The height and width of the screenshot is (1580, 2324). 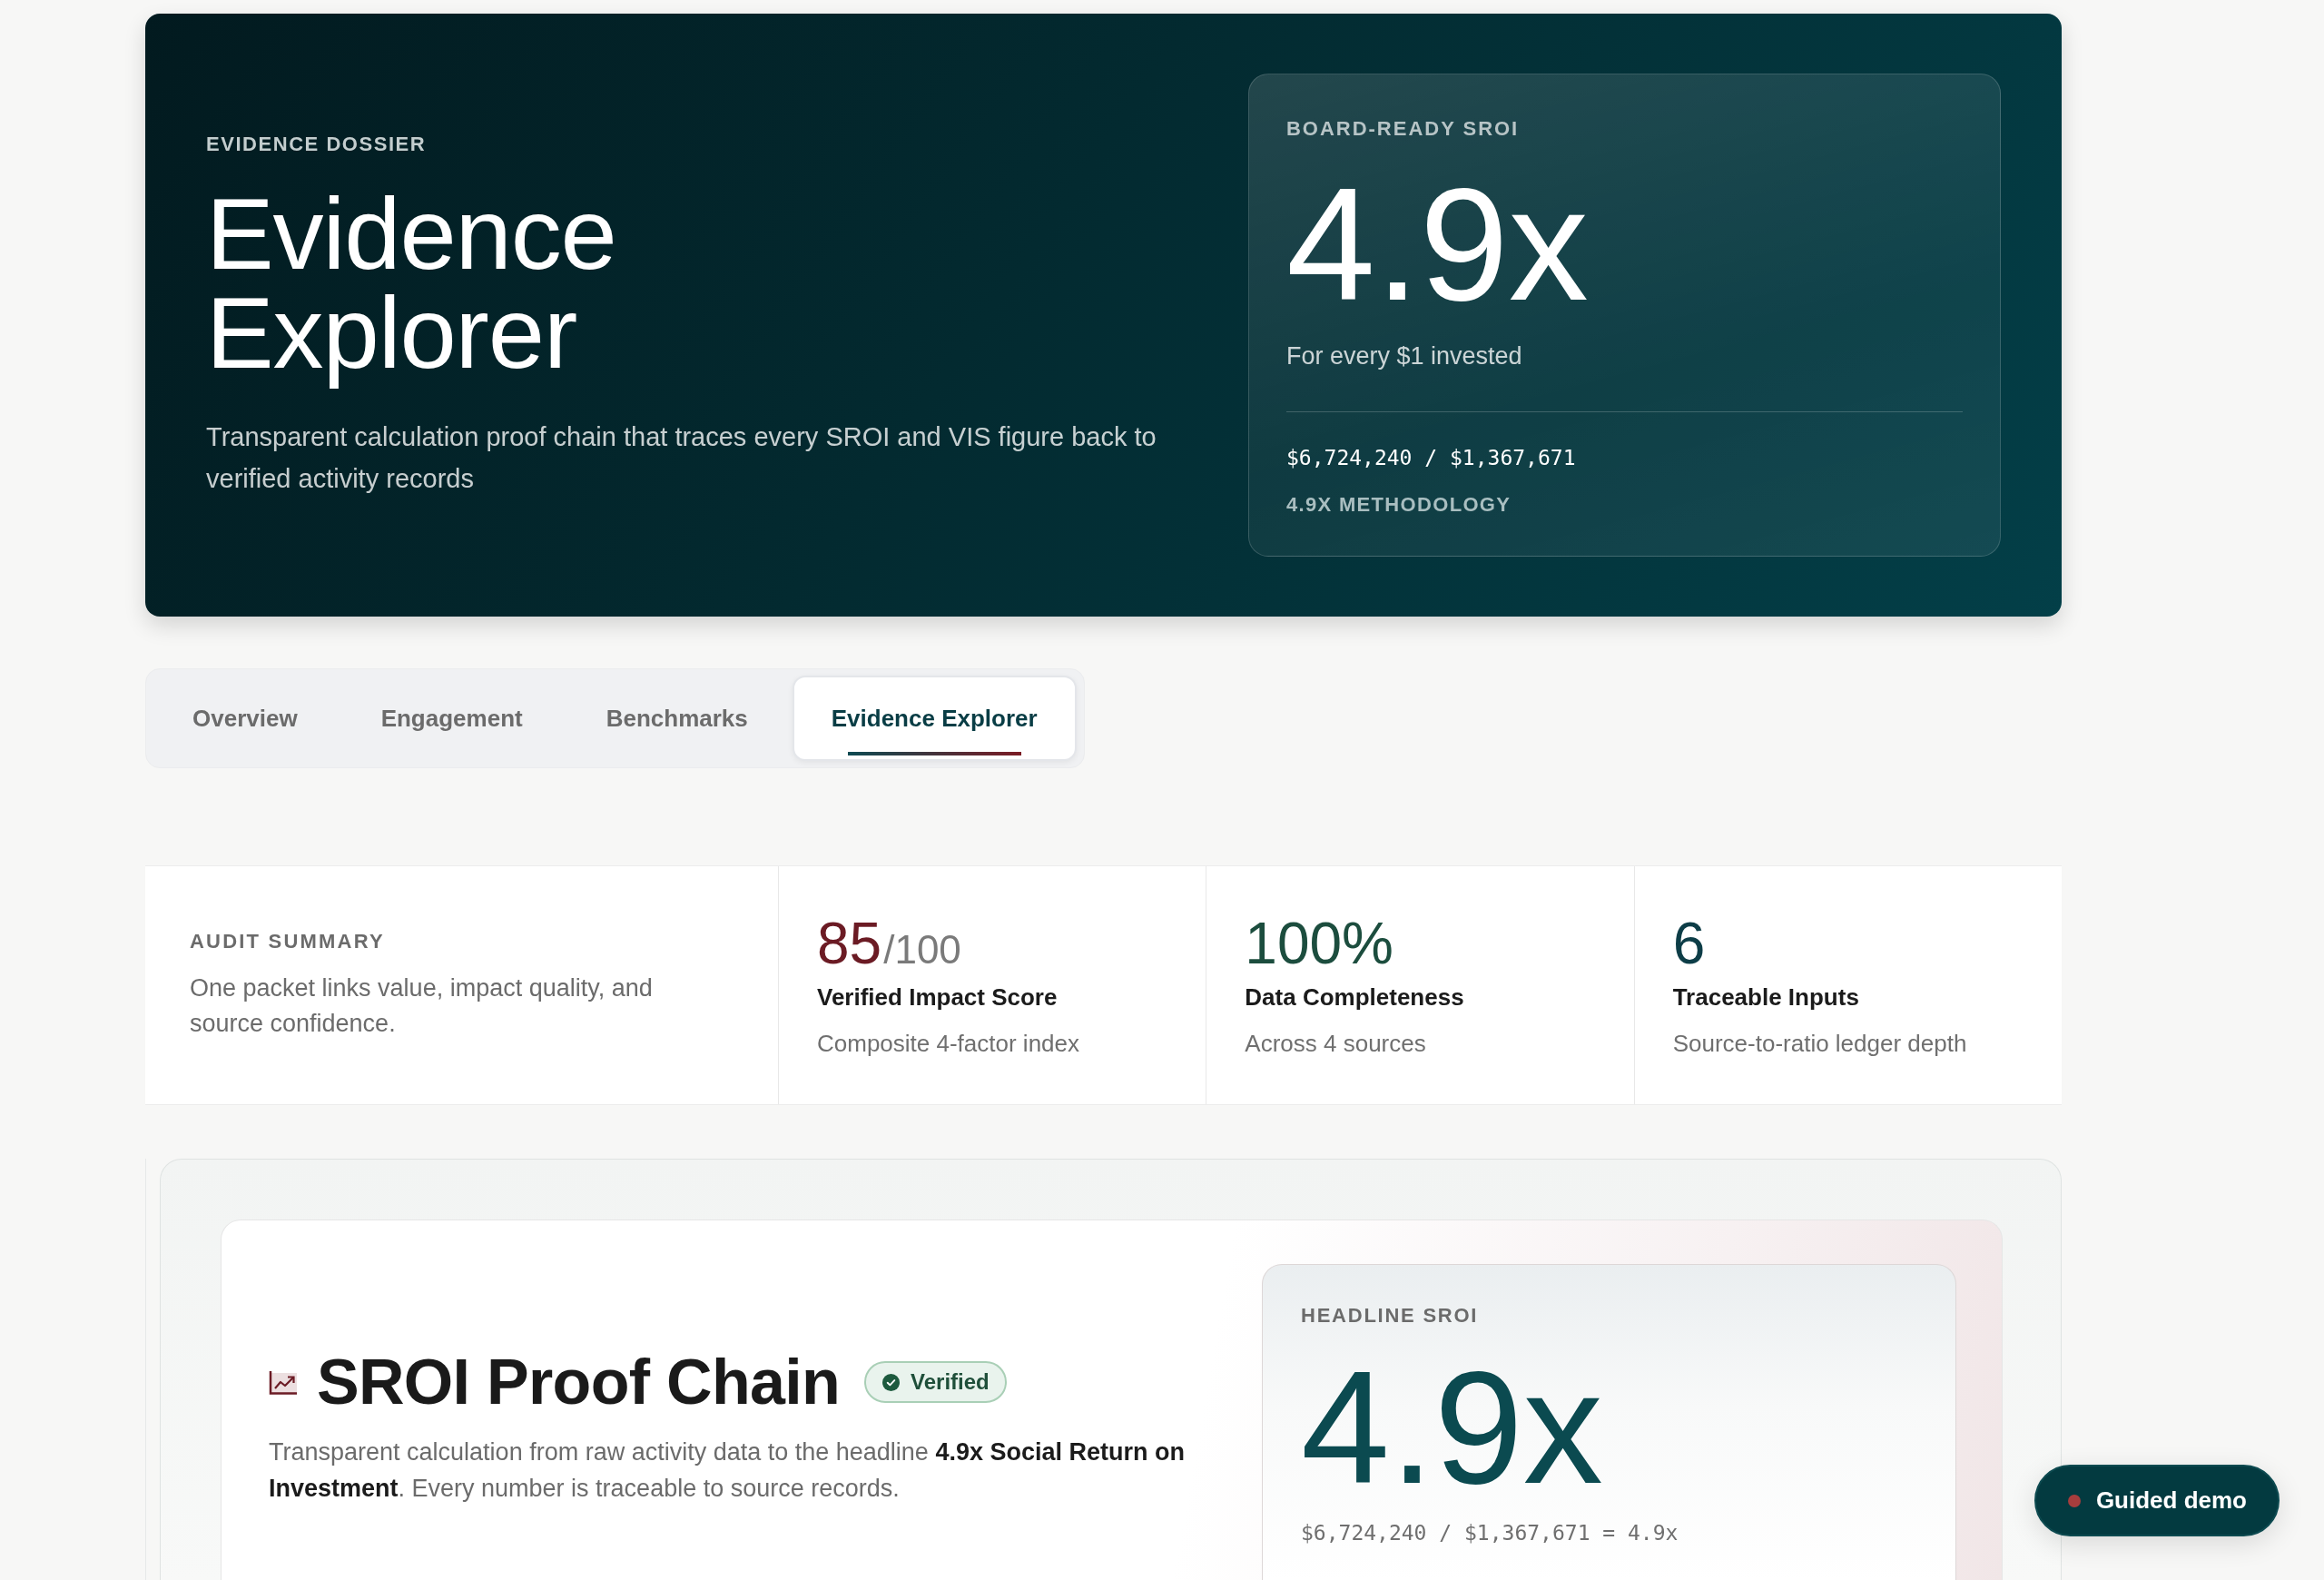 I want to click on verified-label: Verified, so click(x=950, y=1382).